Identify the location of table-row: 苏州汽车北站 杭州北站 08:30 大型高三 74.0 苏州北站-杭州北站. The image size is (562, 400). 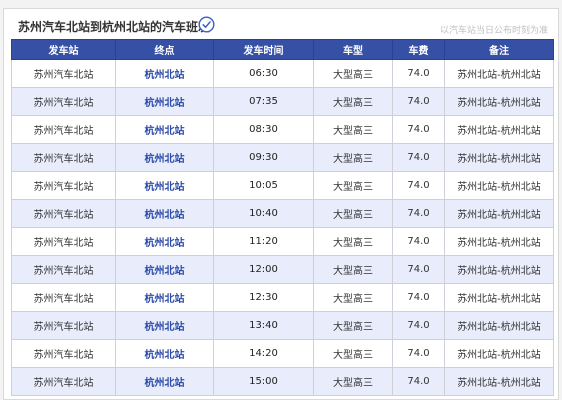
(282, 129).